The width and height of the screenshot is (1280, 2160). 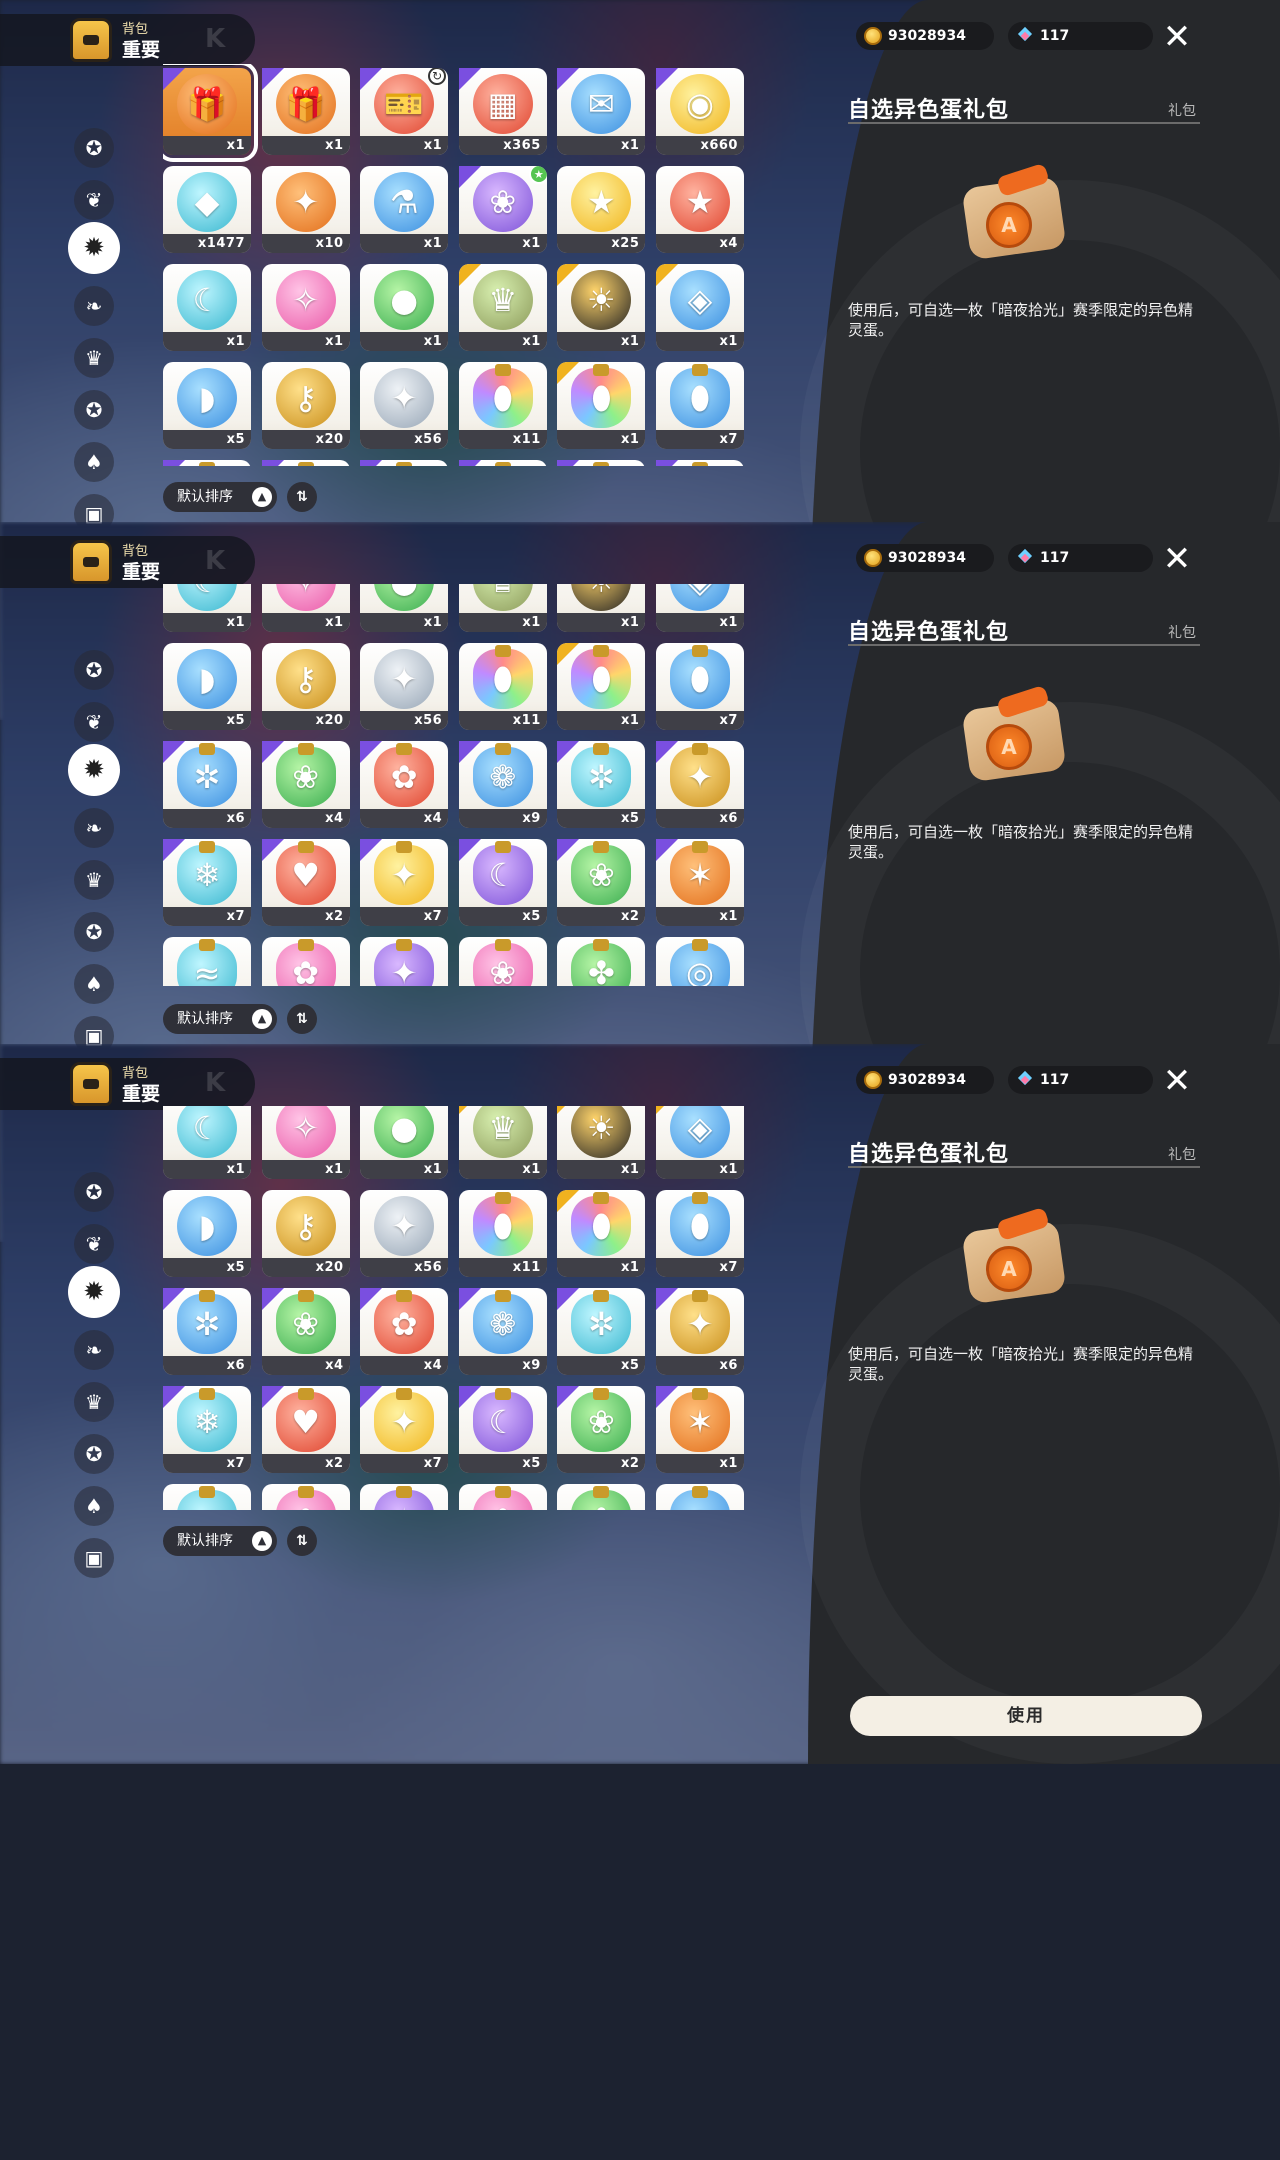 I want to click on item-slot: ✲ x6, so click(x=207, y=784).